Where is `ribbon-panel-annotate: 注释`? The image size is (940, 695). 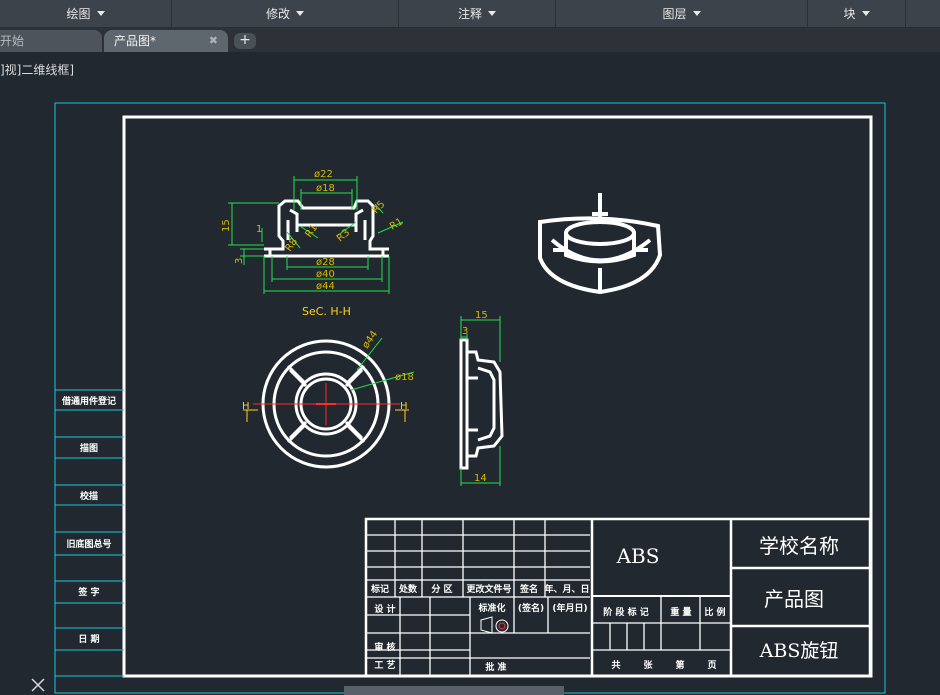 ribbon-panel-annotate: 注释 is located at coordinates (477, 13).